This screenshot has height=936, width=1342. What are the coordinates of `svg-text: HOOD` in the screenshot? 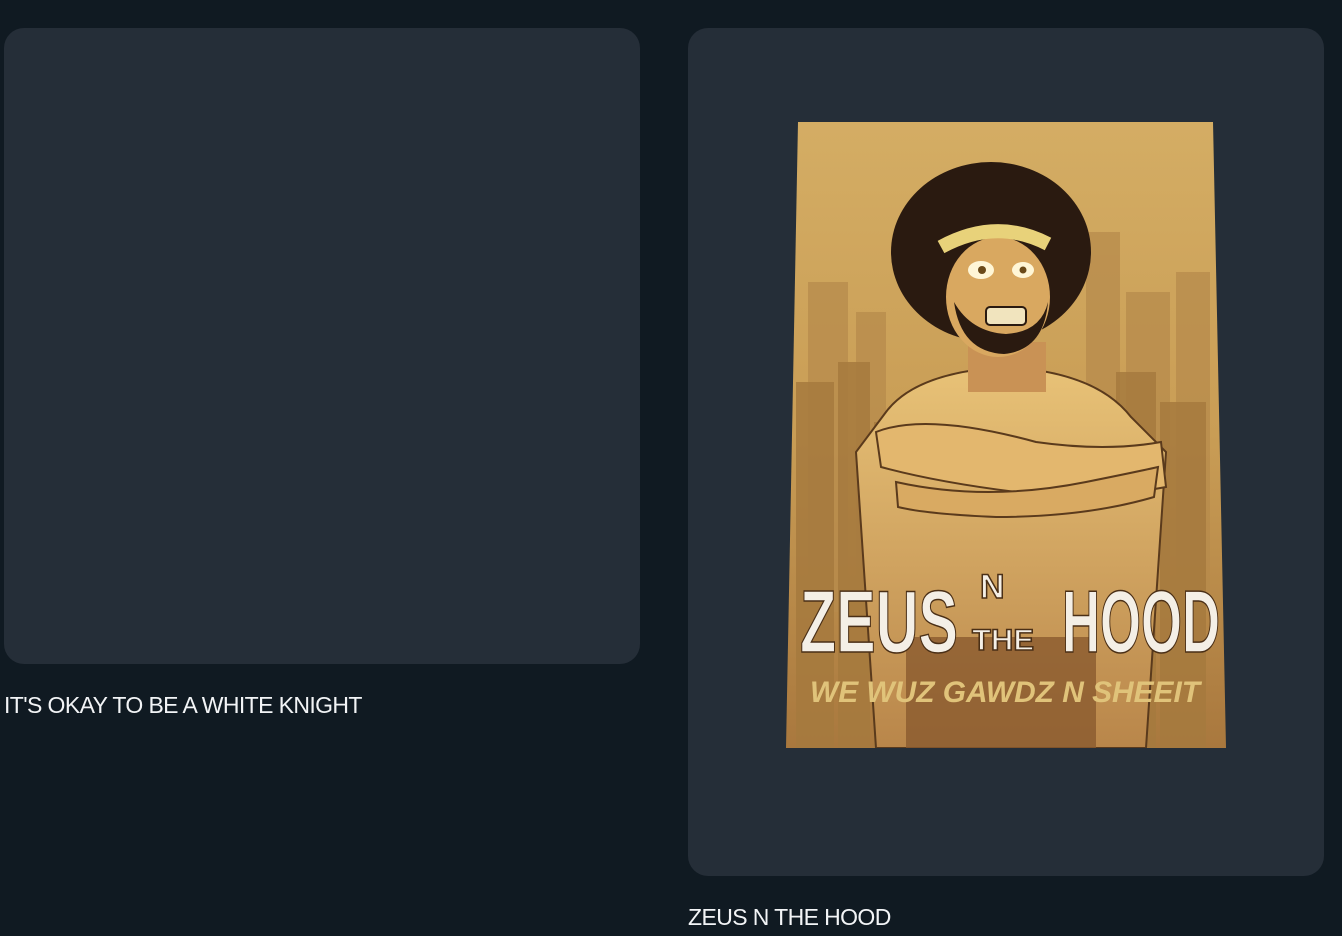 It's located at (1141, 621).